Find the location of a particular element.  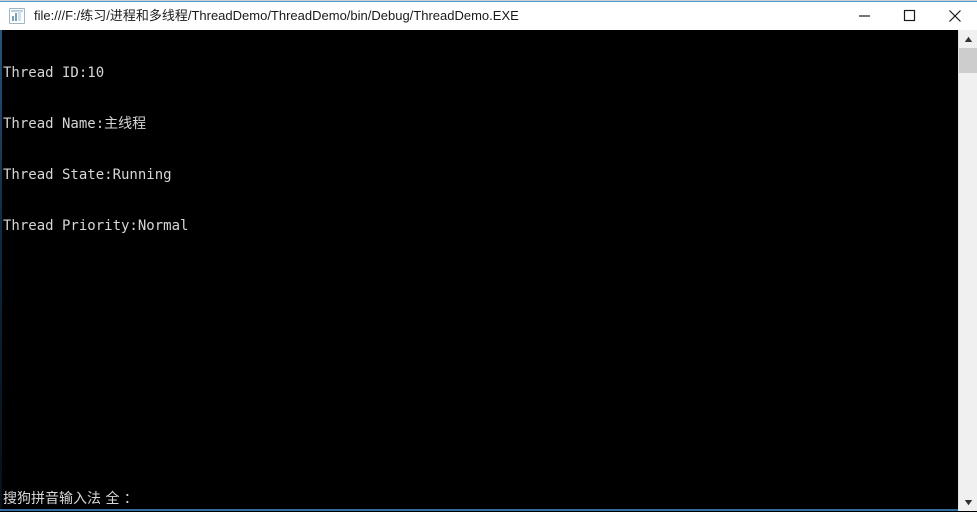

scroll-down-button is located at coordinates (968, 502).